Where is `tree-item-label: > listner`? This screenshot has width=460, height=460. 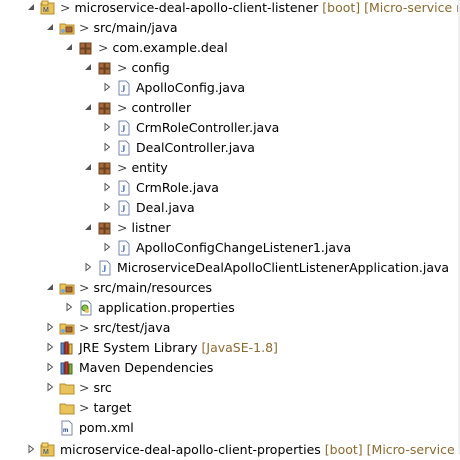
tree-item-label: > listner is located at coordinates (144, 228).